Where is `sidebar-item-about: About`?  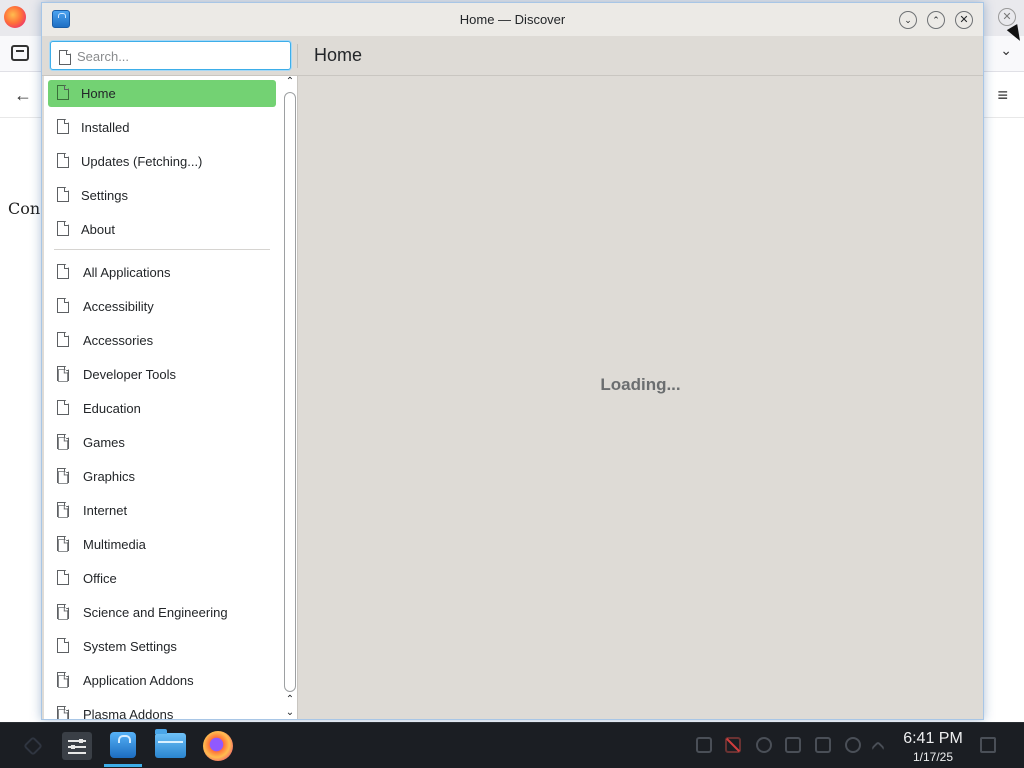 sidebar-item-about: About is located at coordinates (162, 229).